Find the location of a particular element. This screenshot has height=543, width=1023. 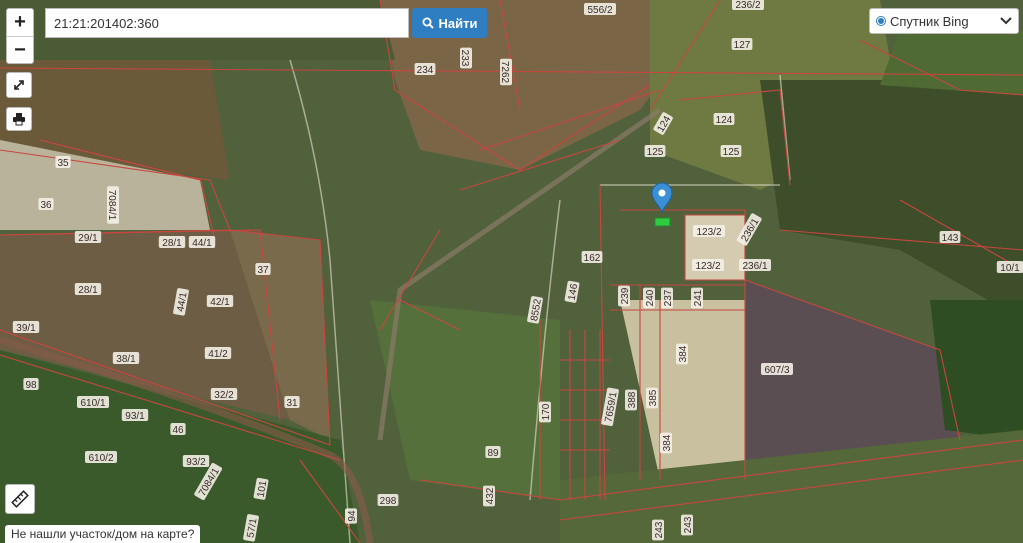

parcel-label: 388 is located at coordinates (631, 400).